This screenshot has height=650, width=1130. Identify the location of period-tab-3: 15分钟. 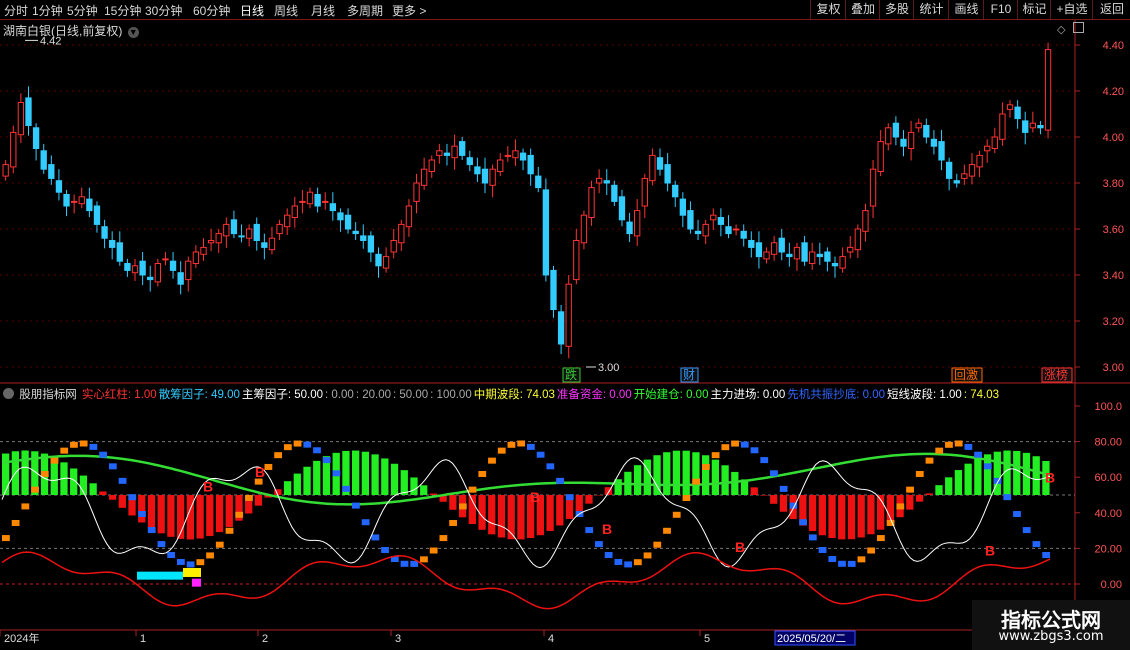
(122, 10).